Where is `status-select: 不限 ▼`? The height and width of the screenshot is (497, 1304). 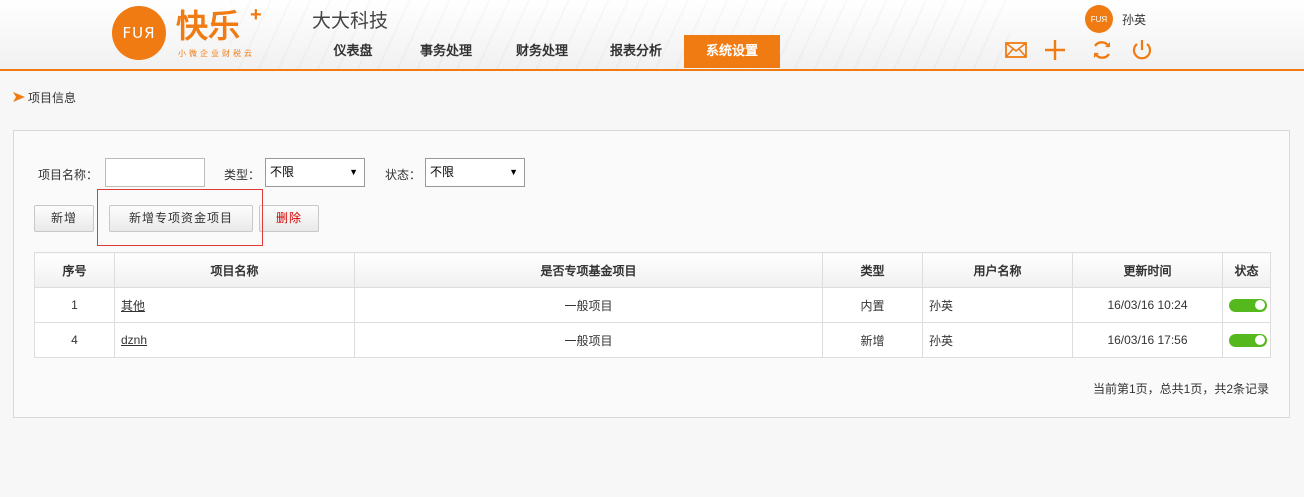
status-select: 不限 ▼ is located at coordinates (475, 172).